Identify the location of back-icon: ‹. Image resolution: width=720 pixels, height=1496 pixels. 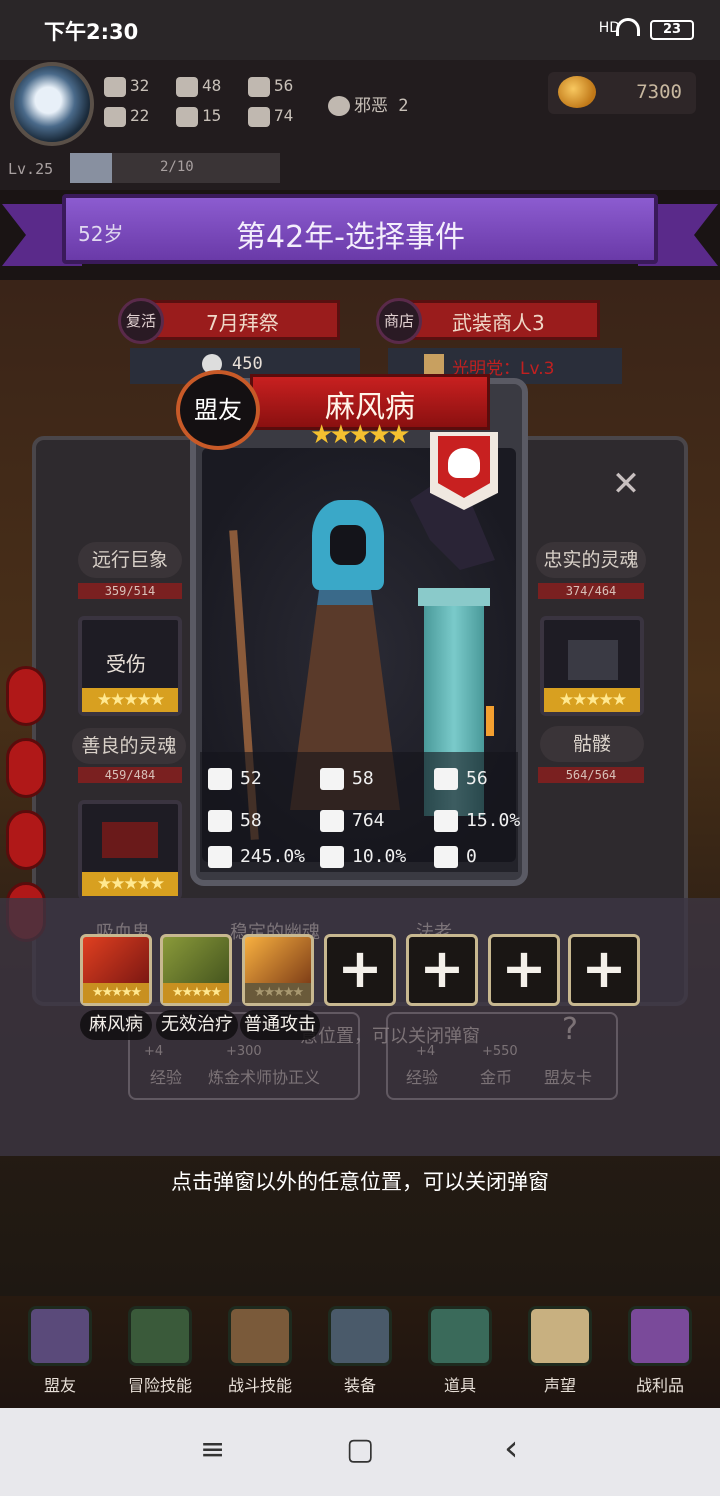
(511, 1448).